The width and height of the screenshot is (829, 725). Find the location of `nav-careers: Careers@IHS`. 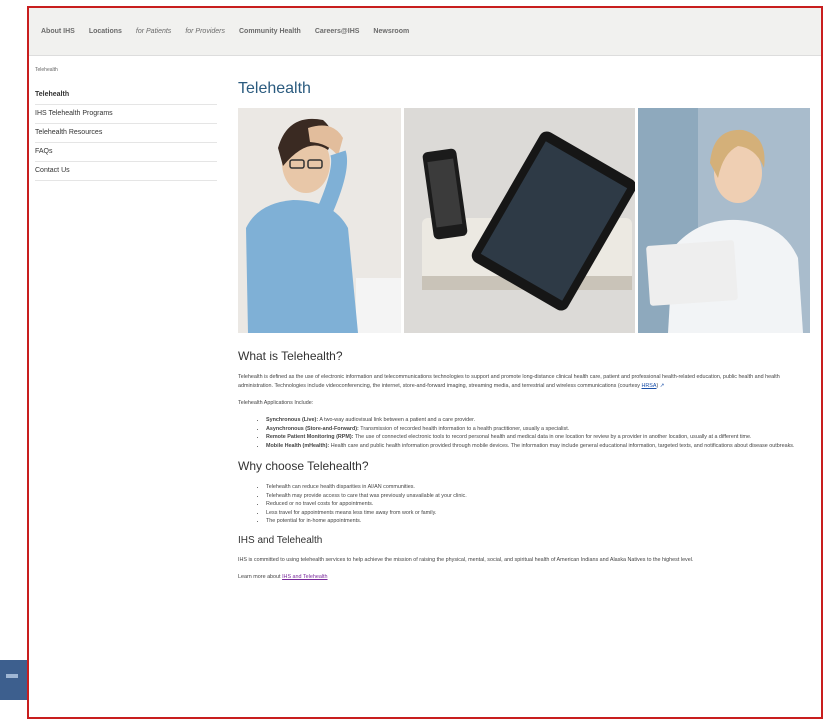

nav-careers: Careers@IHS is located at coordinates (337, 31).